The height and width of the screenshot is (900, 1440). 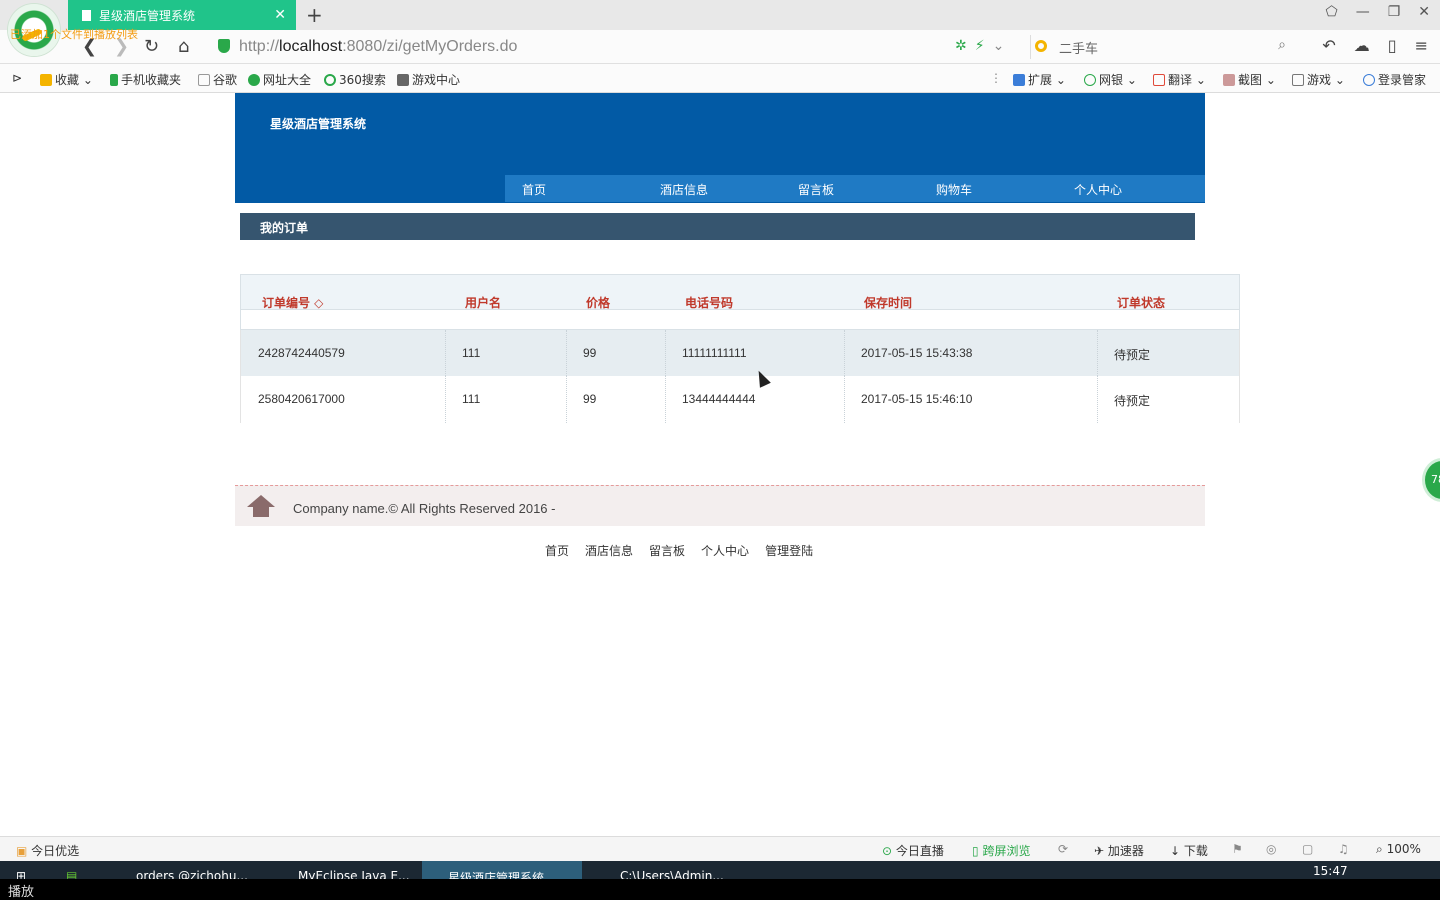 What do you see at coordinates (1343, 849) in the screenshot?
I see `speaker-icon: ♫` at bounding box center [1343, 849].